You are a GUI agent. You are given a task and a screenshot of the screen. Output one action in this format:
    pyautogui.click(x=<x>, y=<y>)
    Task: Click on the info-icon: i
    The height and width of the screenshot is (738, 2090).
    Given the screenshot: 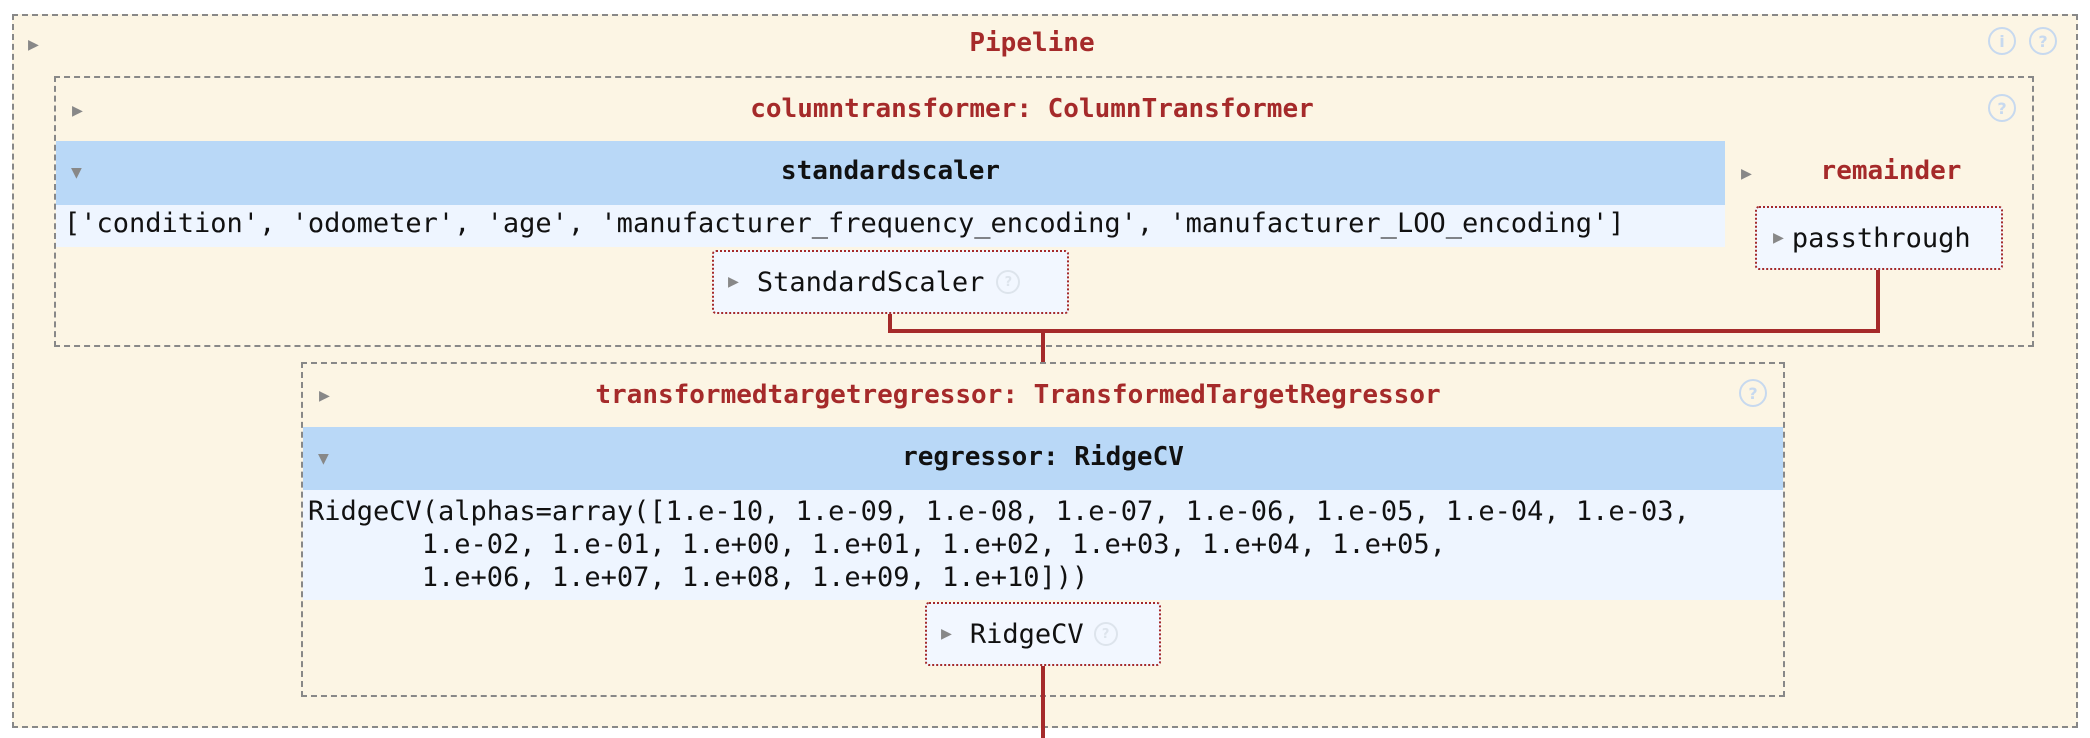 What is the action you would take?
    pyautogui.click(x=2002, y=41)
    